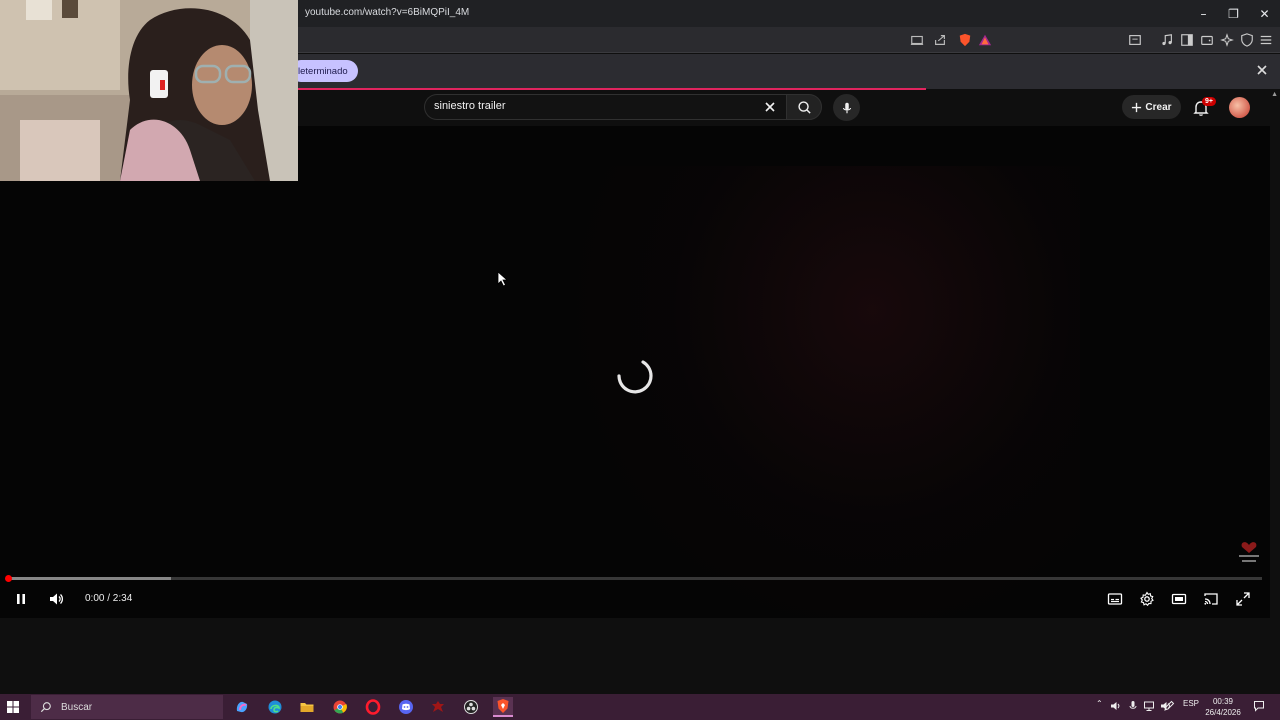 The height and width of the screenshot is (720, 1280). What do you see at coordinates (1239, 107) in the screenshot?
I see `avatar` at bounding box center [1239, 107].